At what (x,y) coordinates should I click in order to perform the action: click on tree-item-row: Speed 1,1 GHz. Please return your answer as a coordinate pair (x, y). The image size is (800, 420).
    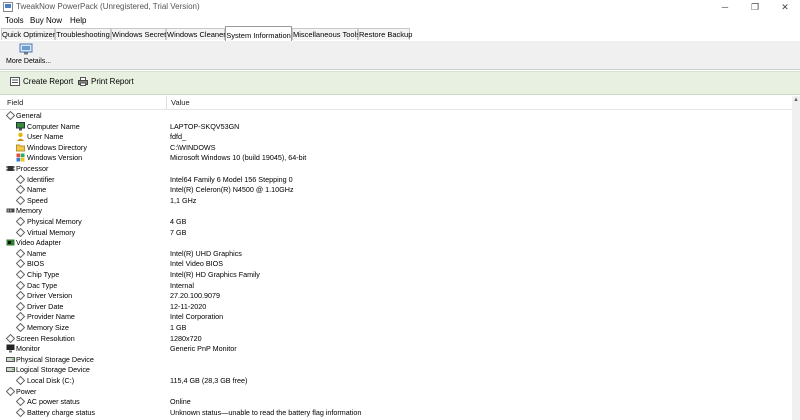
    Looking at the image, I should click on (396, 200).